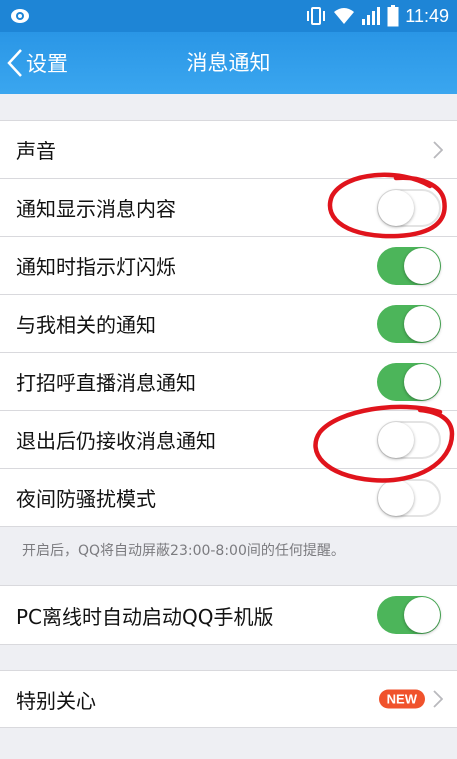 This screenshot has height=759, width=457. I want to click on receive-after-exit-toggle, so click(409, 439).